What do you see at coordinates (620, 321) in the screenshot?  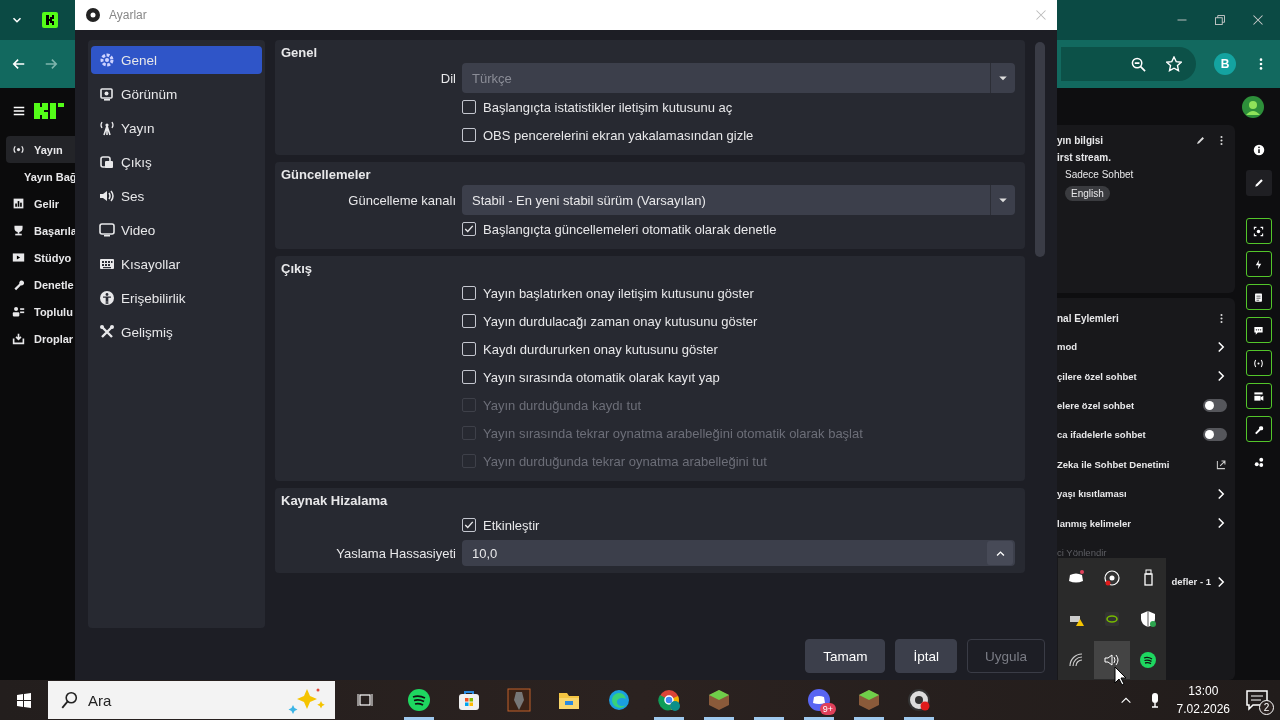 I see `checkbox-label: Yayın durdulacağı zaman onay kutusunu göster` at bounding box center [620, 321].